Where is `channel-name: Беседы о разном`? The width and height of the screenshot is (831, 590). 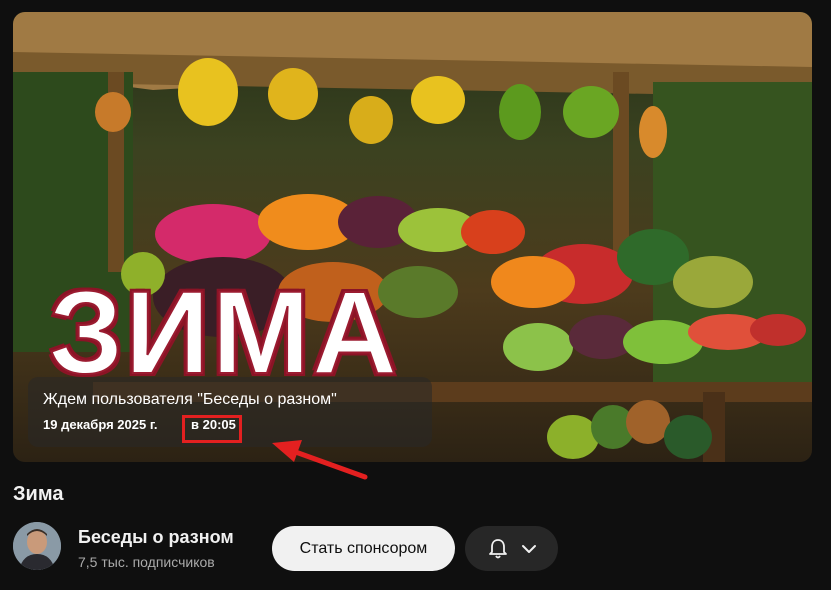
channel-name: Беседы о разном is located at coordinates (156, 537).